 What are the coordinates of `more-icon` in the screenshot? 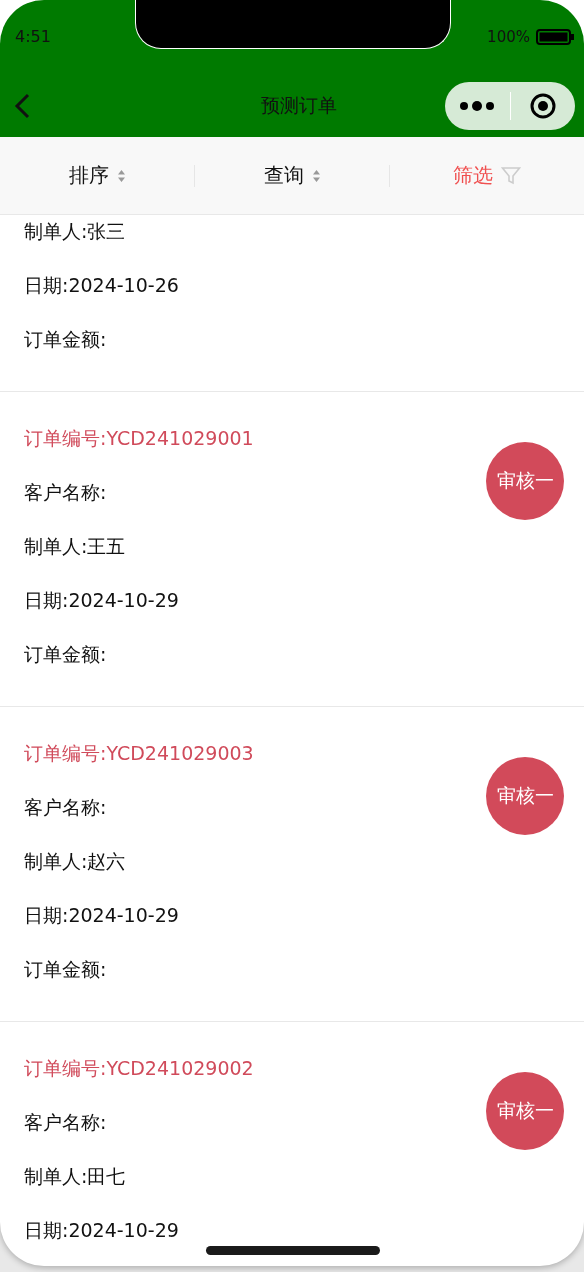 It's located at (477, 106).